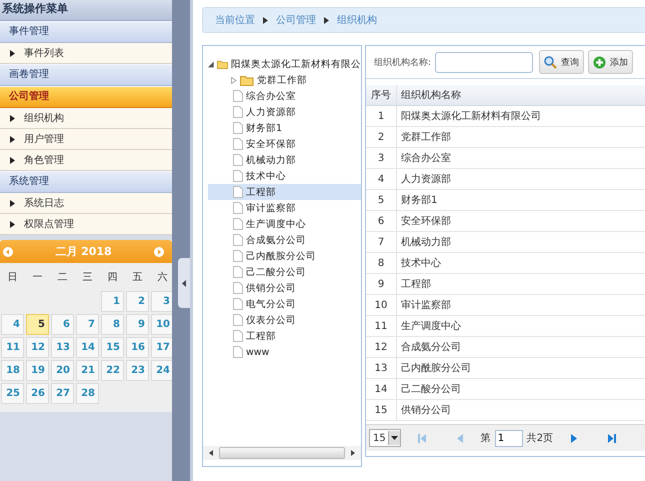 Image resolution: width=645 pixels, height=481 pixels. I want to click on row-number: 13, so click(381, 368).